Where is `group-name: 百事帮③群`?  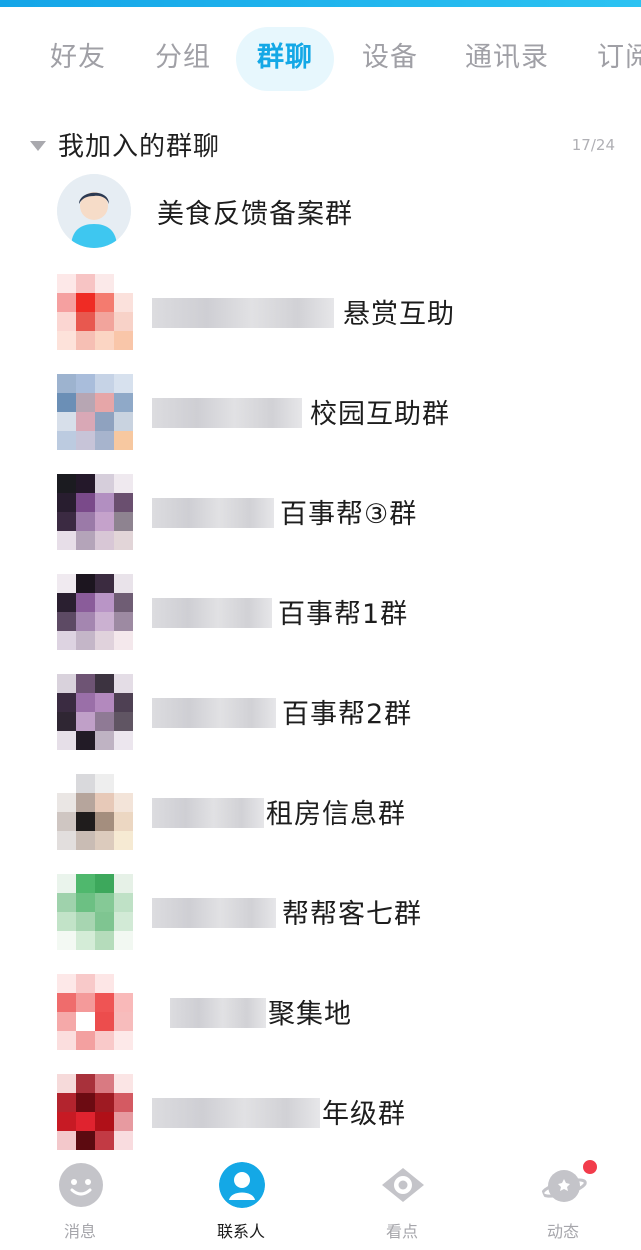
group-name: 百事帮③群 is located at coordinates (349, 514).